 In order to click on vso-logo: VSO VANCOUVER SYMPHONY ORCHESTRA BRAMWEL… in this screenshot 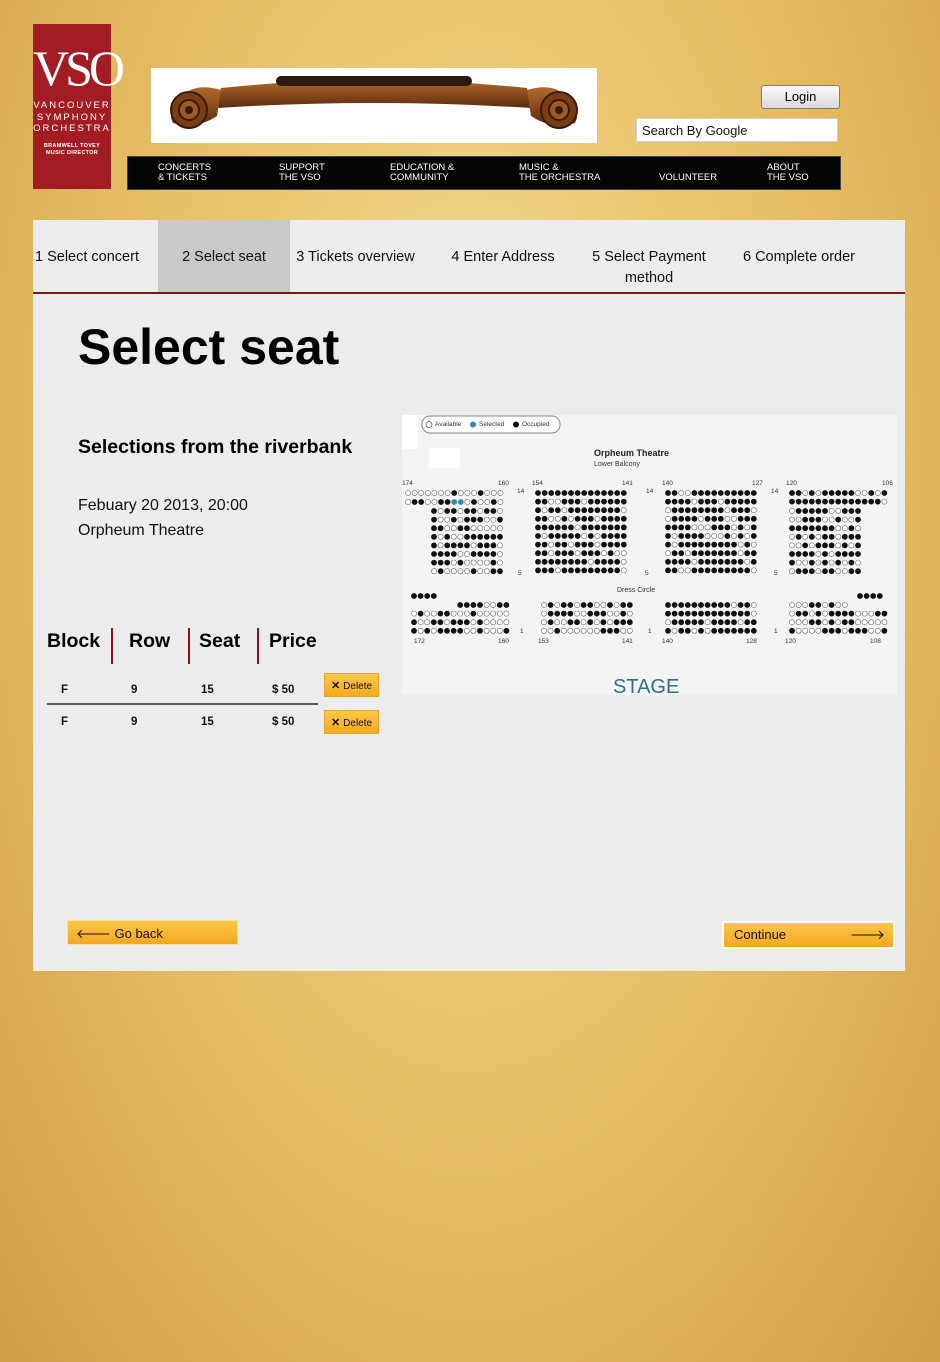, I will do `click(79, 106)`.